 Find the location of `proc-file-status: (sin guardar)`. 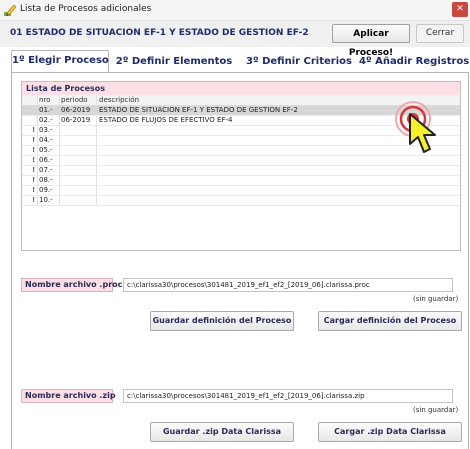

proc-file-status: (sin guardar) is located at coordinates (436, 299).